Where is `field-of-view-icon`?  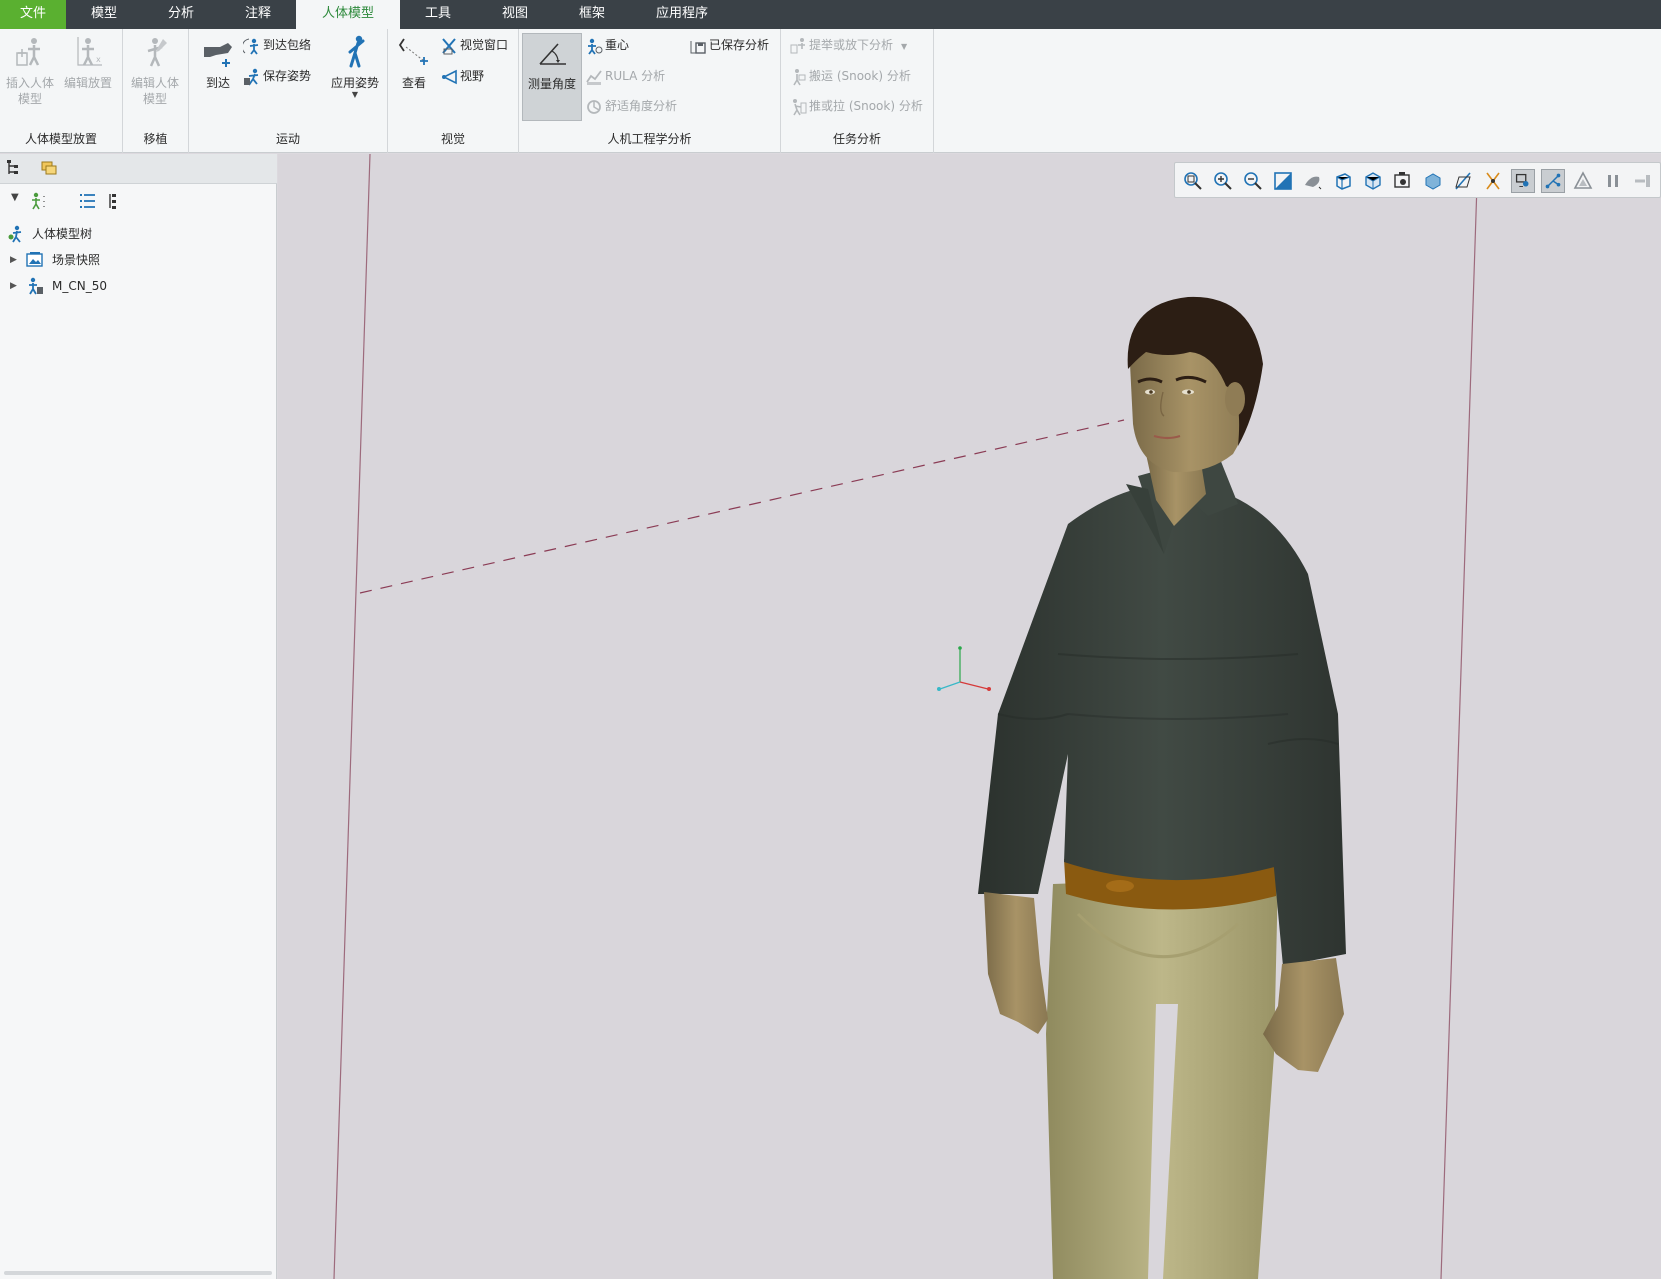
field-of-view-icon is located at coordinates (449, 76).